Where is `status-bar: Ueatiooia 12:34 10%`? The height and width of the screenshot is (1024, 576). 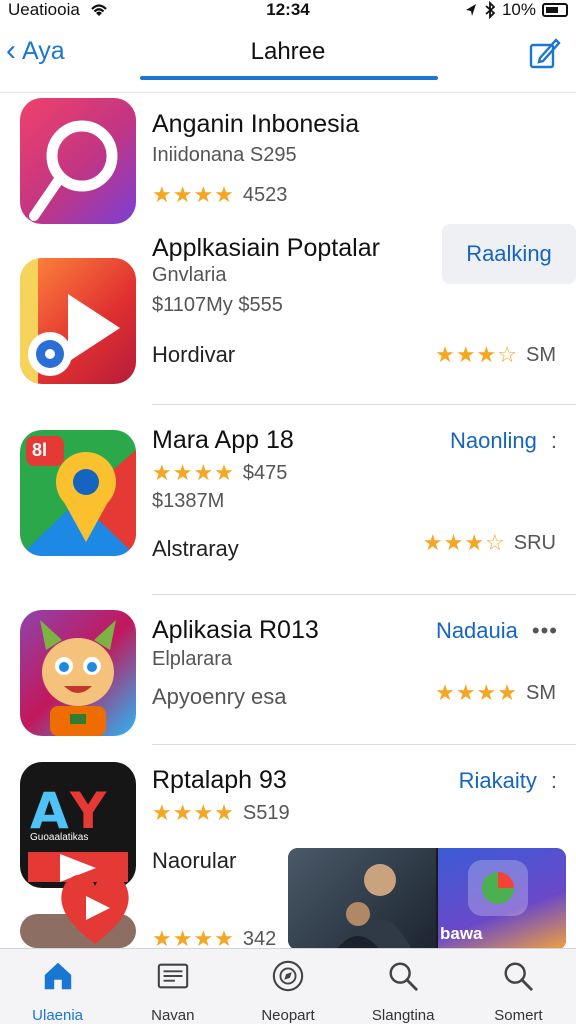 status-bar: Ueatiooia 12:34 10% is located at coordinates (288, 11).